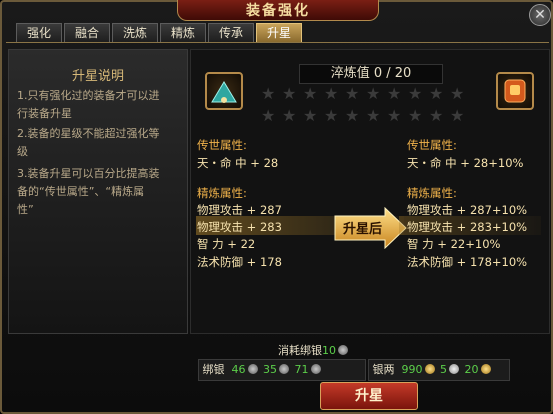 The width and height of the screenshot is (553, 414). Describe the element at coordinates (471, 369) in the screenshot. I see `silver-copper: 20` at that location.